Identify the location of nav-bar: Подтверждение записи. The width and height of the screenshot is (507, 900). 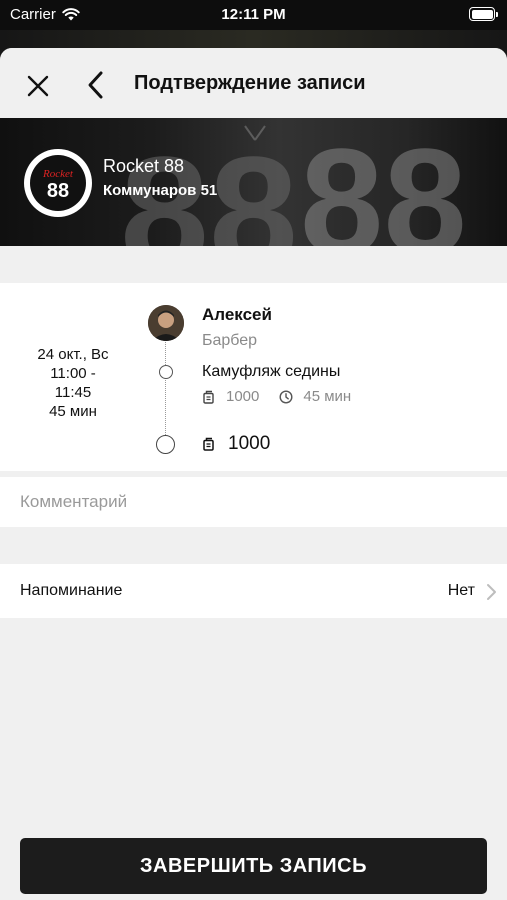
(253, 83).